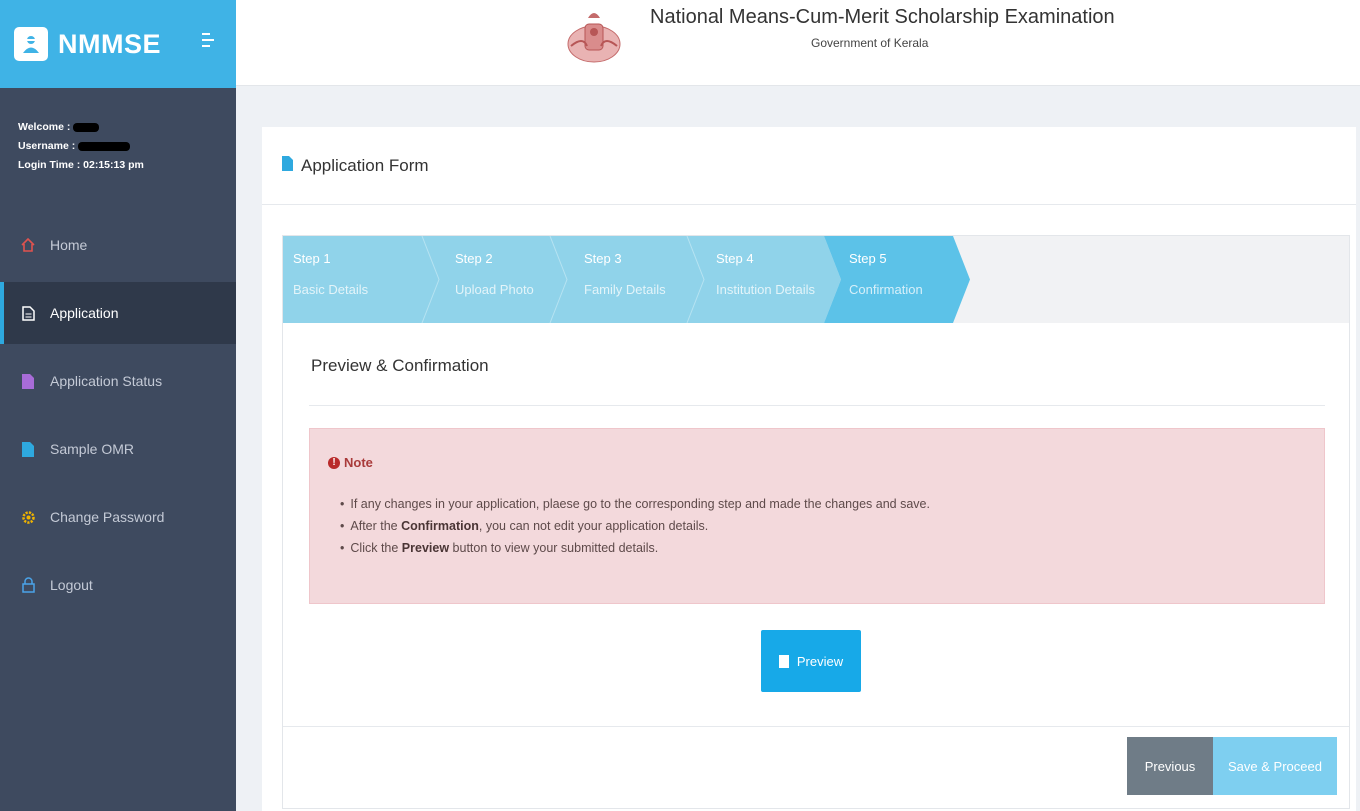 The width and height of the screenshot is (1360, 811). I want to click on home-icon, so click(28, 245).